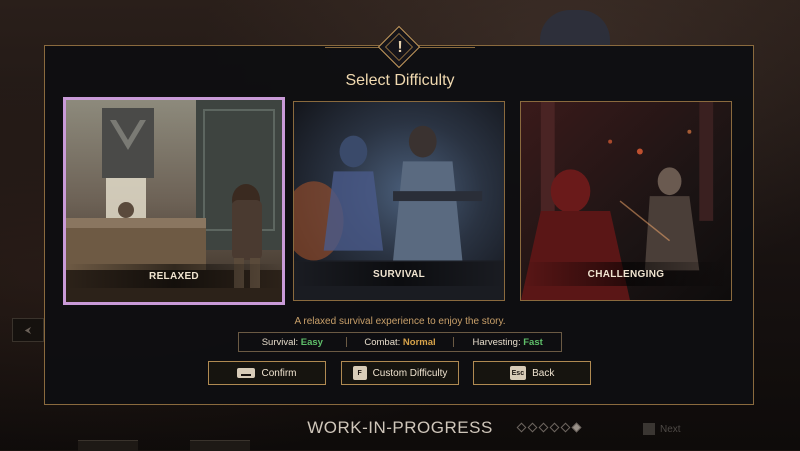 This screenshot has width=800, height=451. I want to click on stat-label: Combat:, so click(382, 342).